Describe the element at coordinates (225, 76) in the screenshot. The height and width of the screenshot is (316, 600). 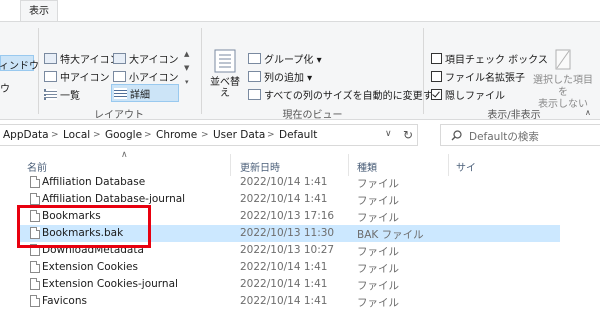
I see `sort-by-button: 並べ替 え` at that location.